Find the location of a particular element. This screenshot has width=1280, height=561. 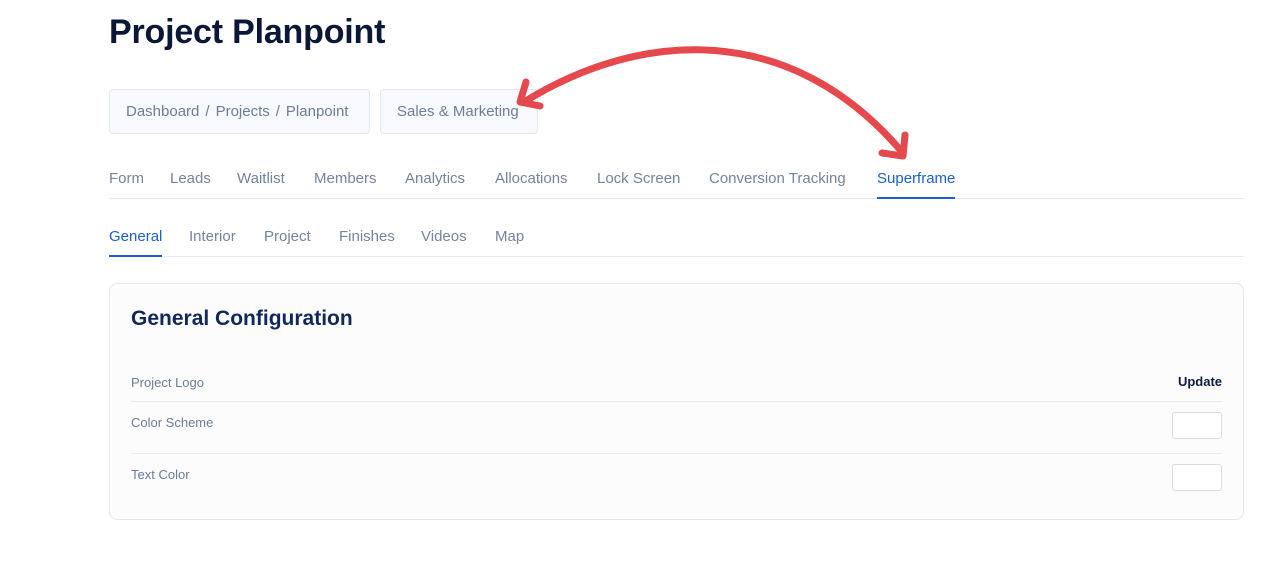

page-title-project-name: Planpoint is located at coordinates (309, 32).